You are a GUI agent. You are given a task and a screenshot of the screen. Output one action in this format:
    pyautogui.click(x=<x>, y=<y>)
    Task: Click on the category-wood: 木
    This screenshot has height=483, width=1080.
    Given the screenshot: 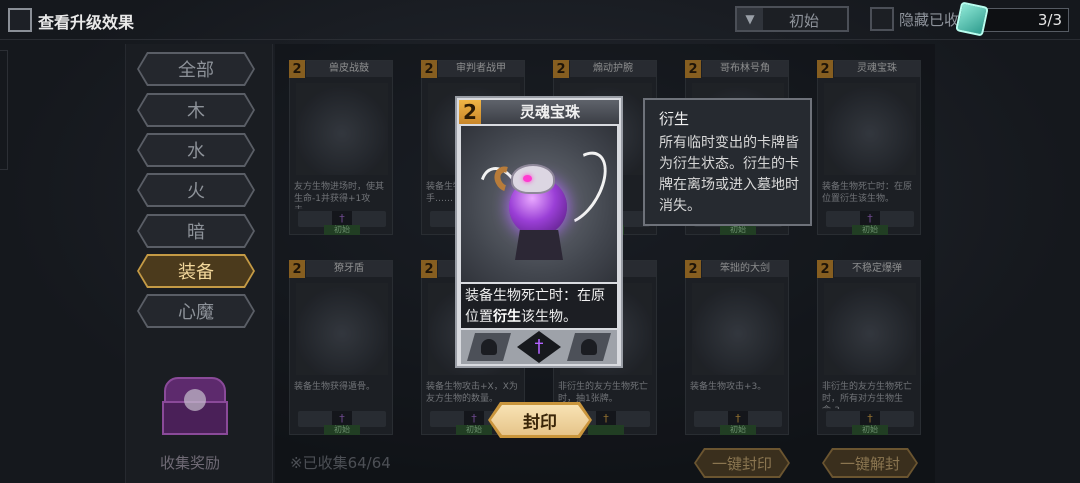 What is the action you would take?
    pyautogui.click(x=196, y=110)
    